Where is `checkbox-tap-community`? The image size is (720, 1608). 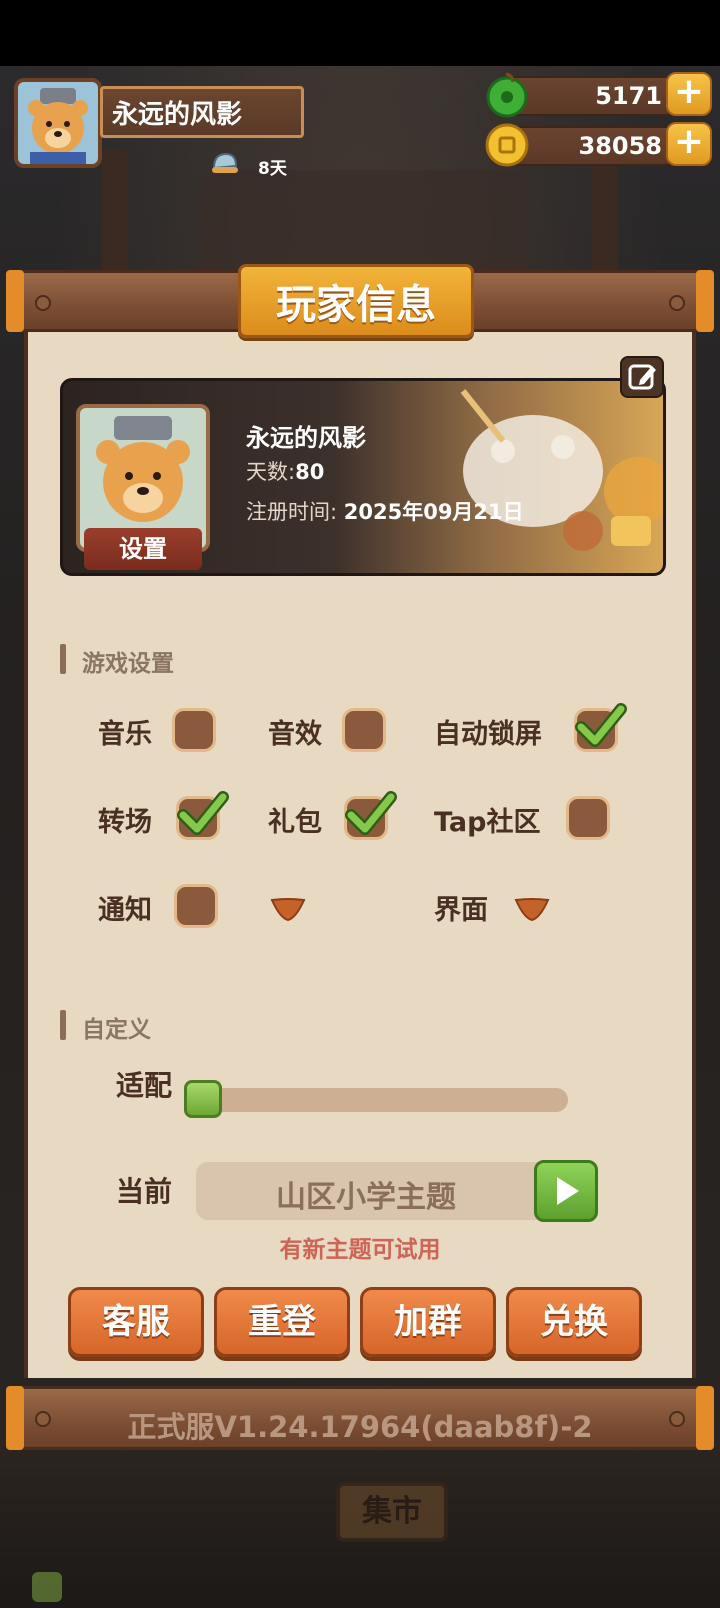 checkbox-tap-community is located at coordinates (588, 818).